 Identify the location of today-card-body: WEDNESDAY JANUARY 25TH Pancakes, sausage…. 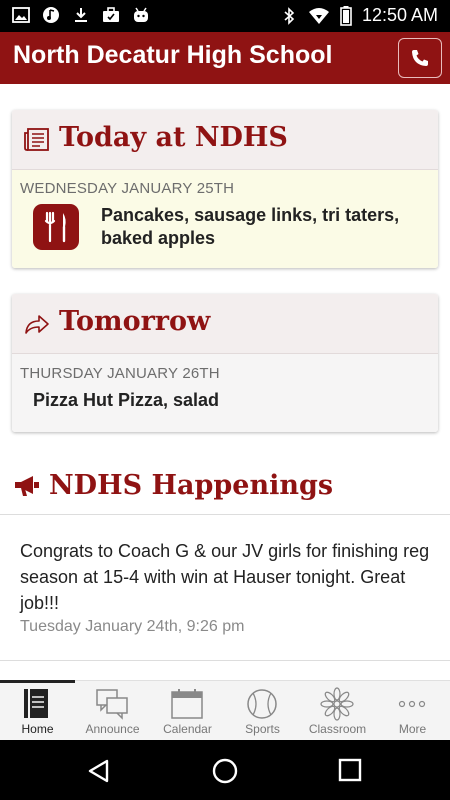
(225, 219).